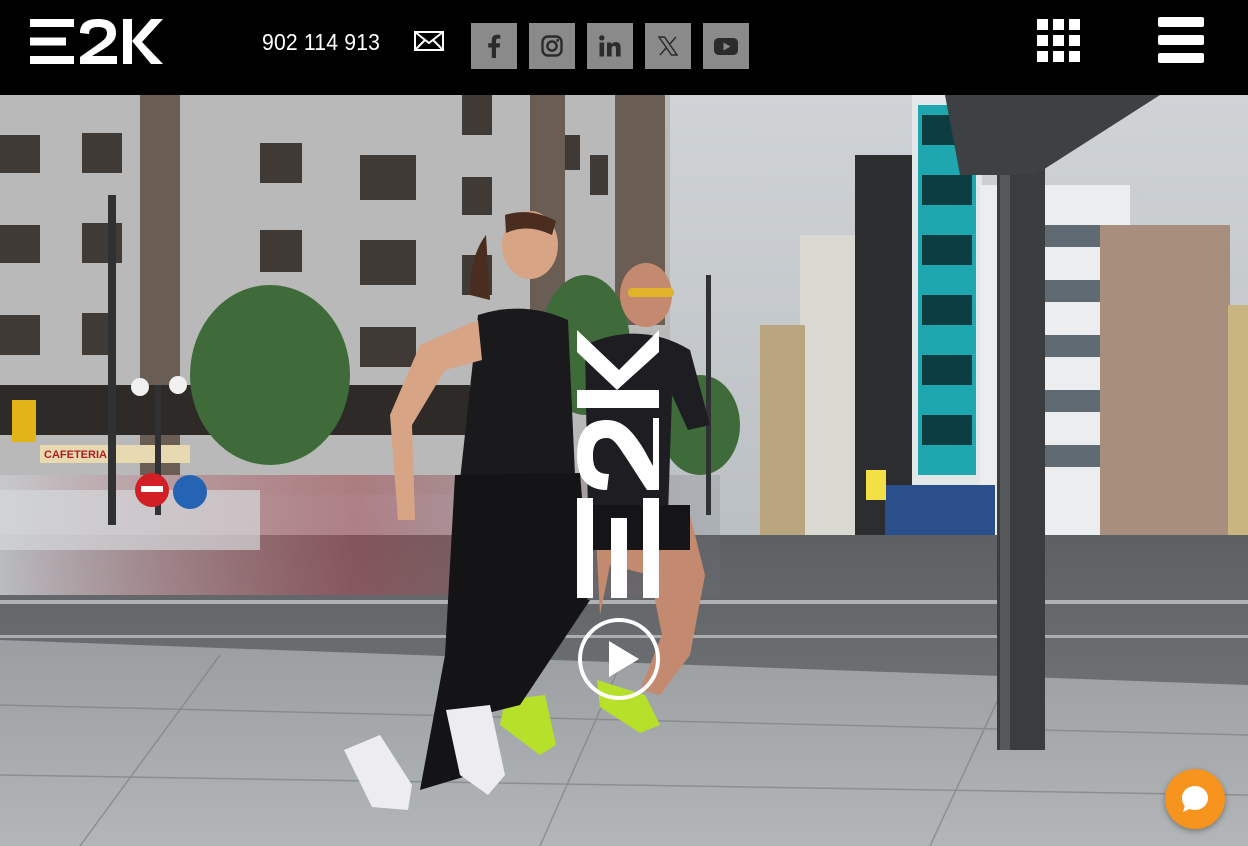  Describe the element at coordinates (429, 41) in the screenshot. I see `mail-icon` at that location.